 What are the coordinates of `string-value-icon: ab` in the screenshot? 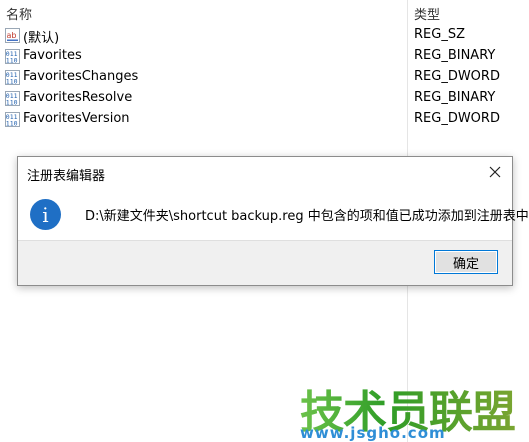 It's located at (12, 35).